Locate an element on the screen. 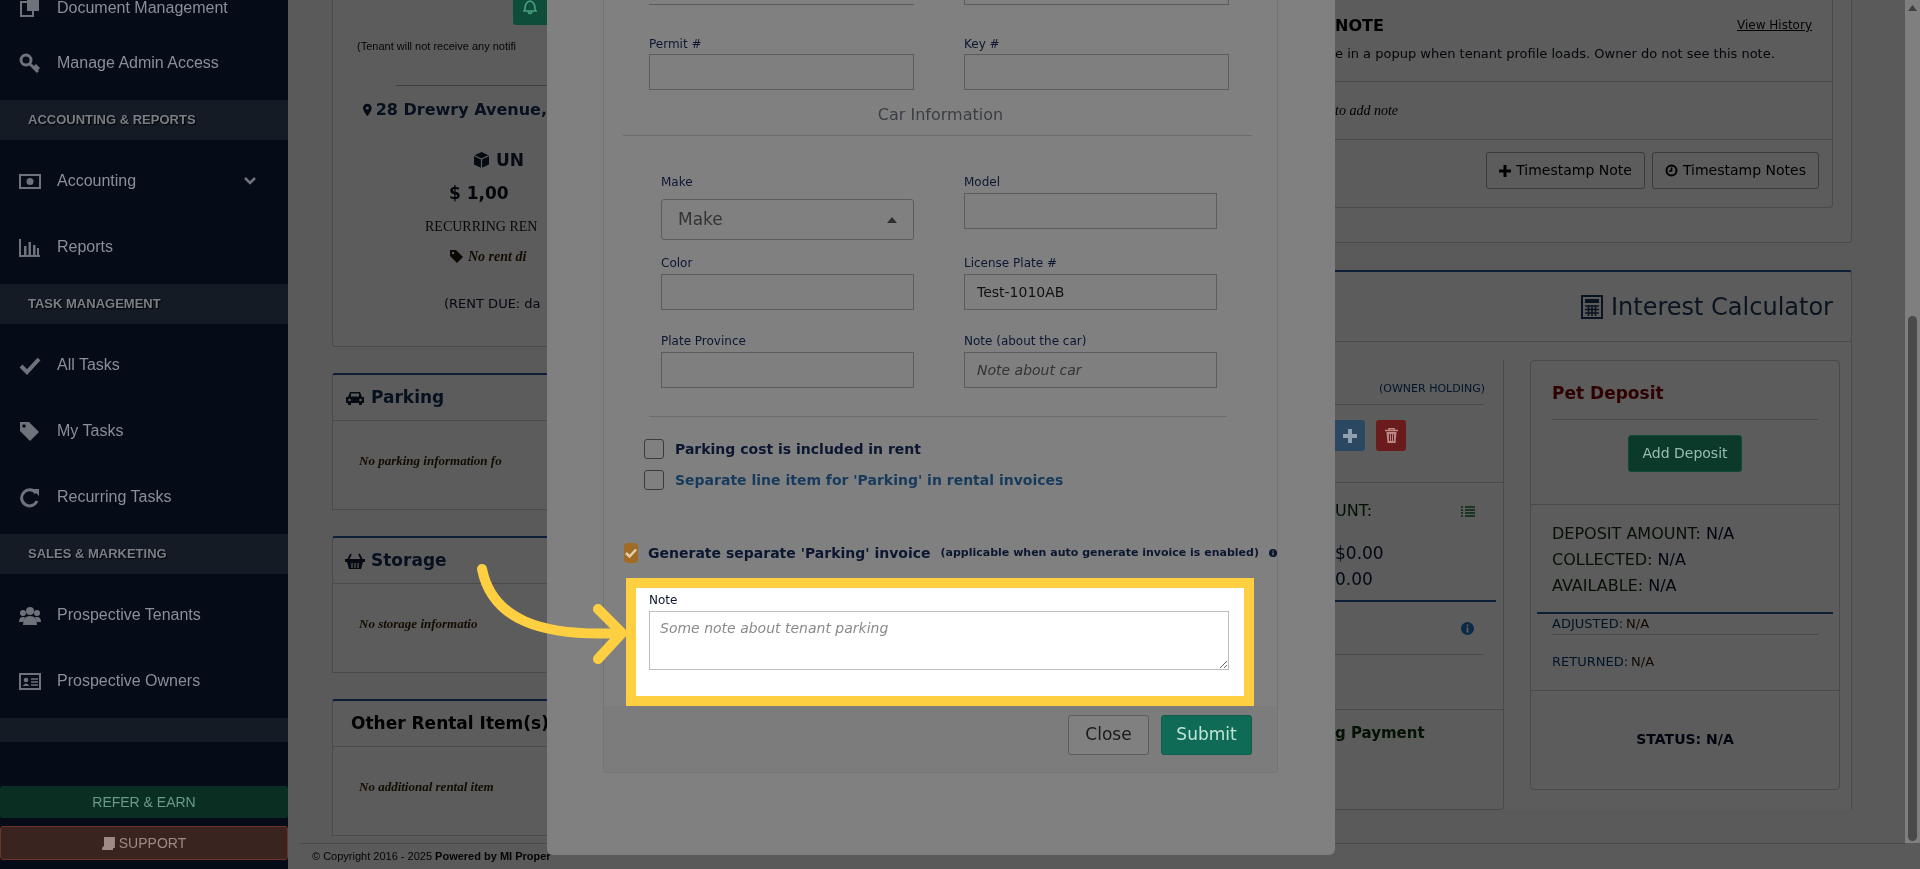 The width and height of the screenshot is (1920, 869). map-pin-icon is located at coordinates (367, 109).